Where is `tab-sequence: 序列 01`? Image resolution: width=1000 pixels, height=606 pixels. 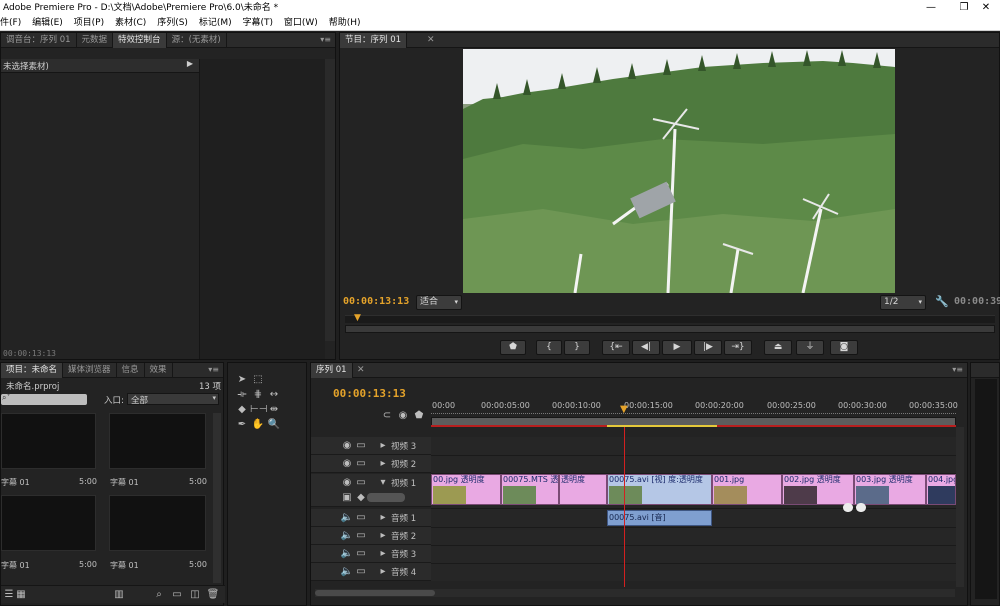 tab-sequence: 序列 01 is located at coordinates (332, 370).